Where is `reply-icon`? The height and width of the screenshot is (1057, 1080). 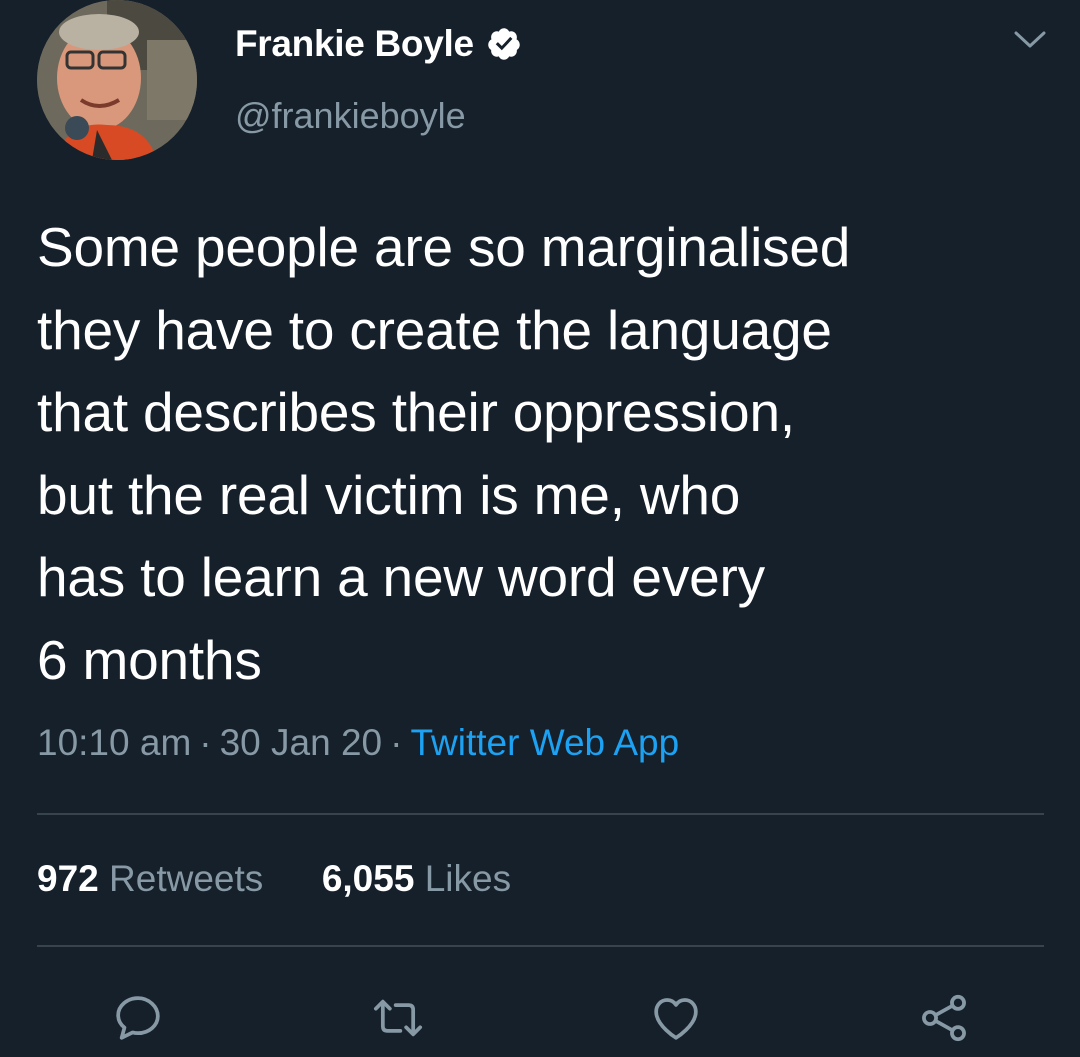 reply-icon is located at coordinates (138, 1018).